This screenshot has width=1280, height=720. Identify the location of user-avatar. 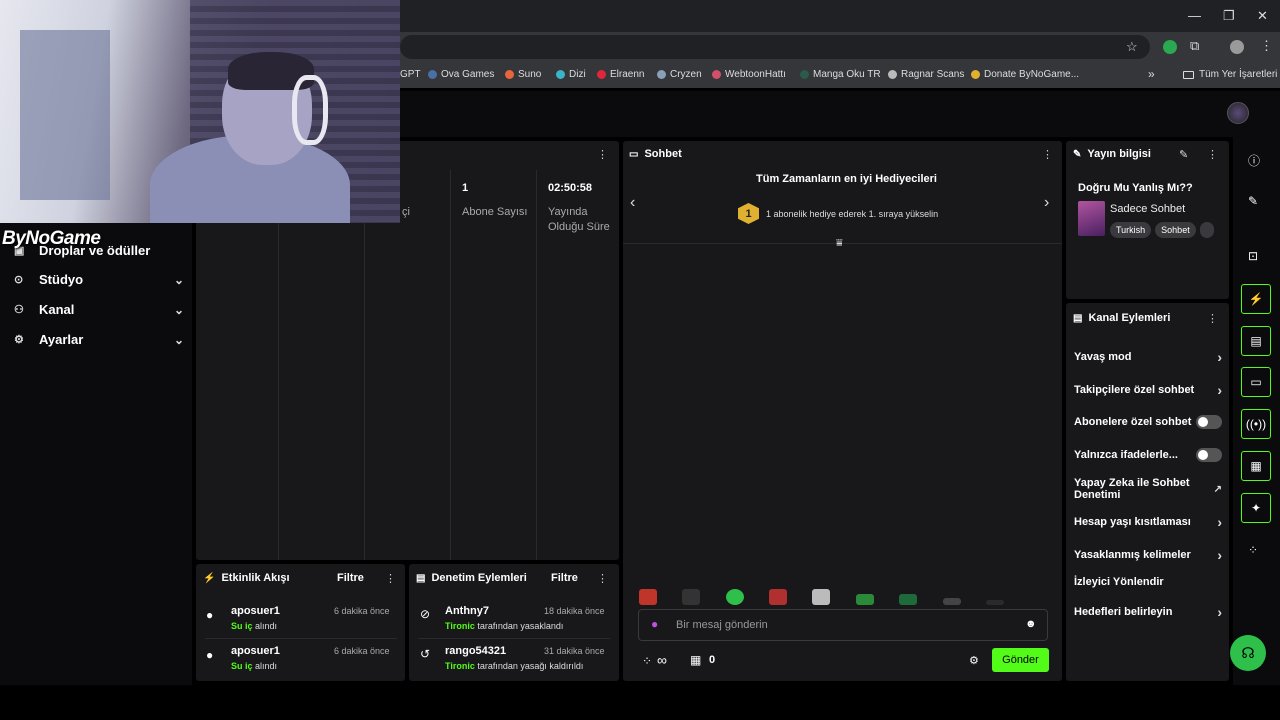
(1238, 113).